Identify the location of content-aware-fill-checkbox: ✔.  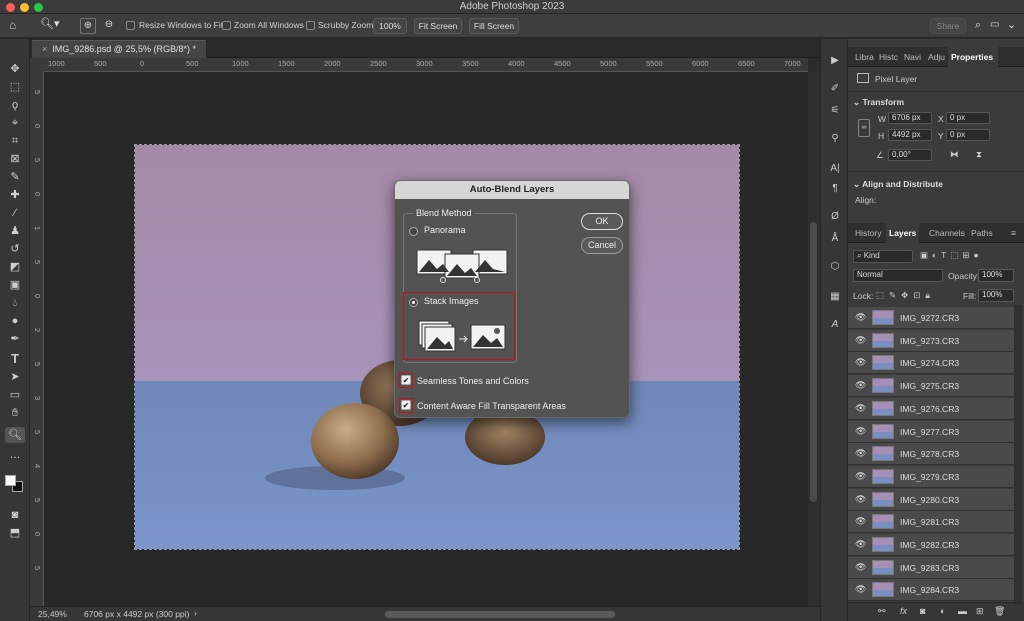
(406, 405).